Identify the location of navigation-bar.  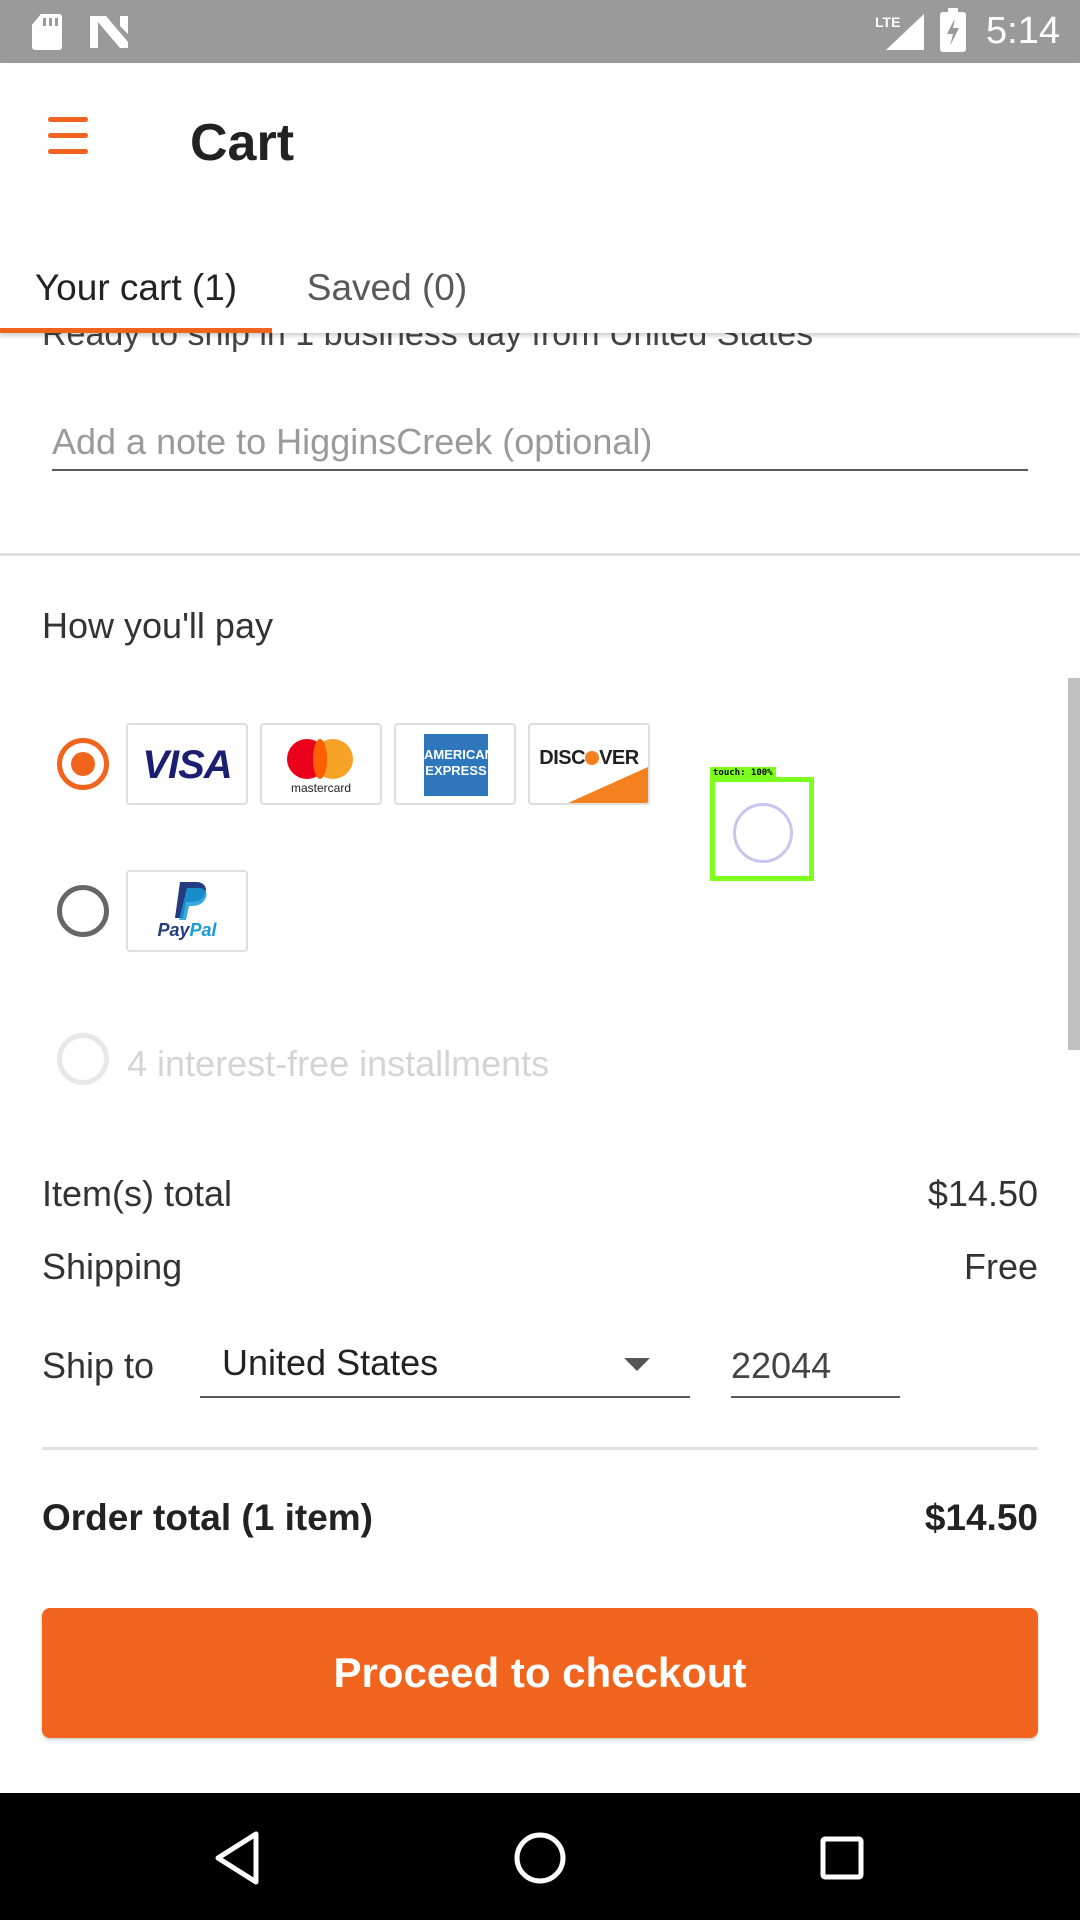
(540, 1856).